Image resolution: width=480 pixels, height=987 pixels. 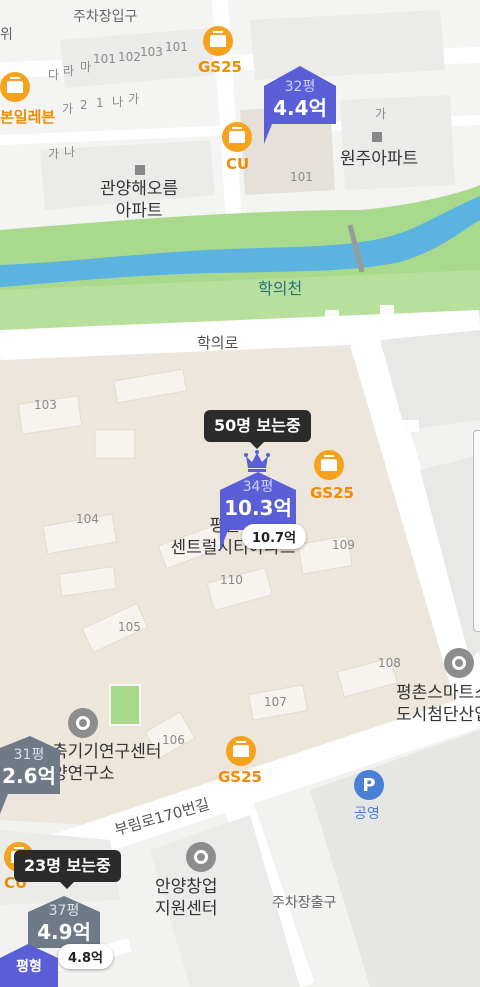 I want to click on marker-pyeong: 평형, so click(x=29, y=967).